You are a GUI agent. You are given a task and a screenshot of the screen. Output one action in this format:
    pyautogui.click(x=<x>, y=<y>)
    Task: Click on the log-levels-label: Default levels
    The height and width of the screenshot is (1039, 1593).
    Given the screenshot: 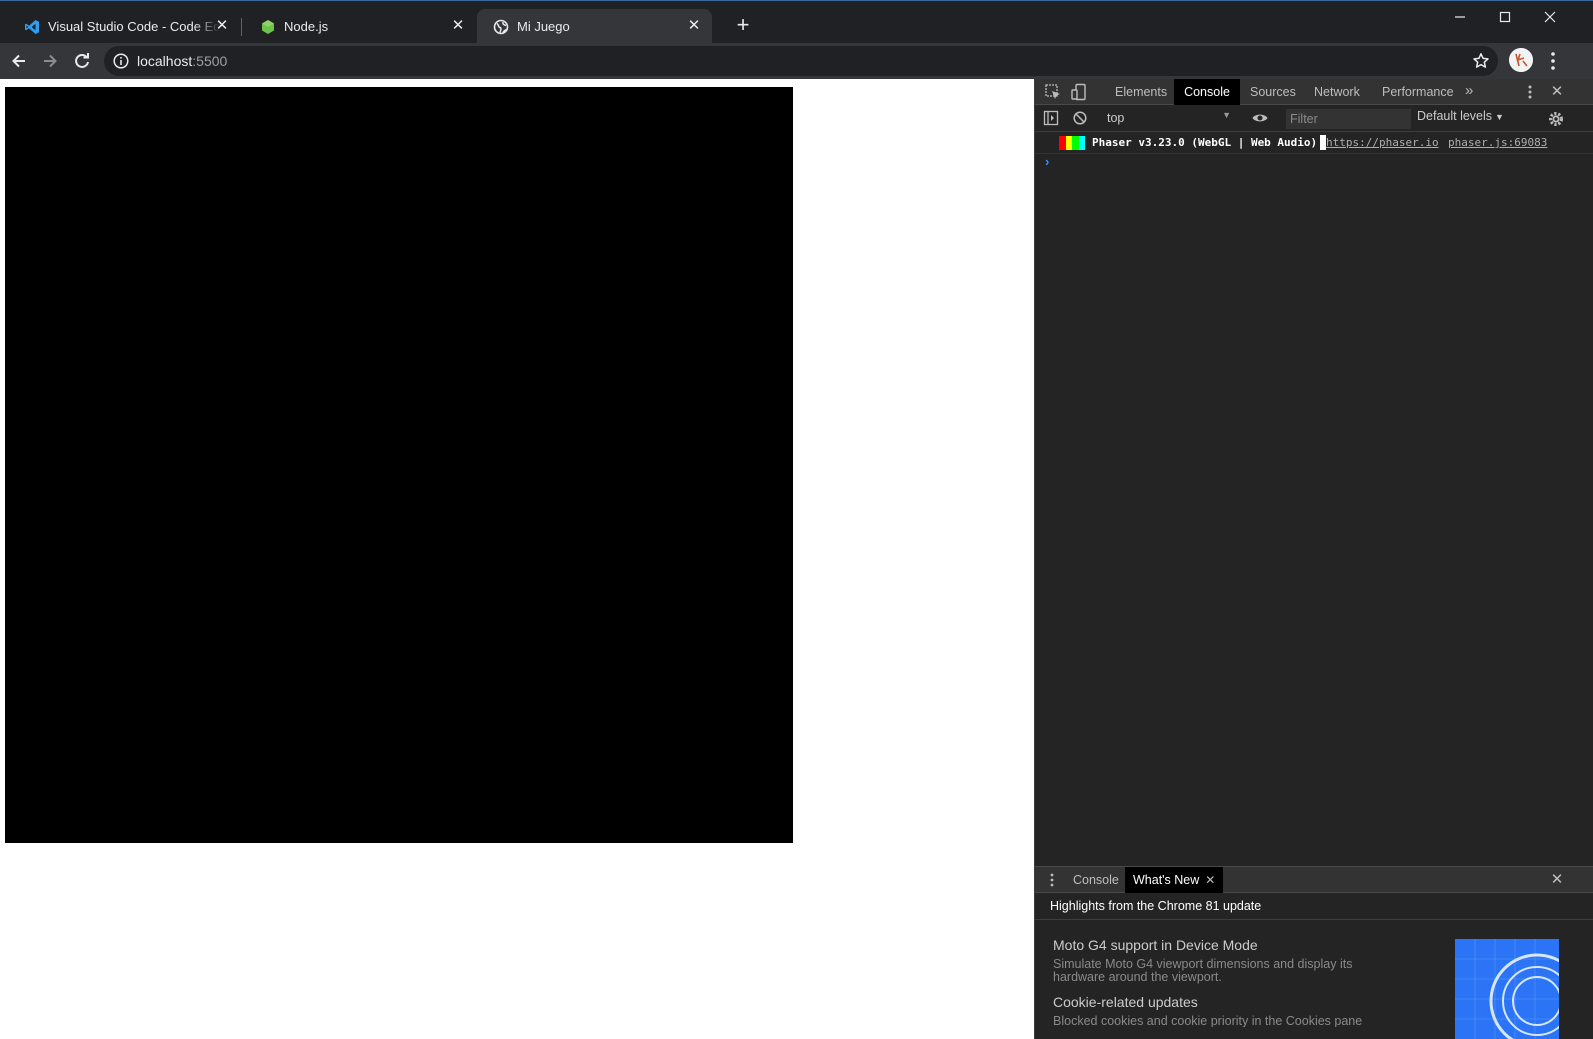 What is the action you would take?
    pyautogui.click(x=1455, y=116)
    